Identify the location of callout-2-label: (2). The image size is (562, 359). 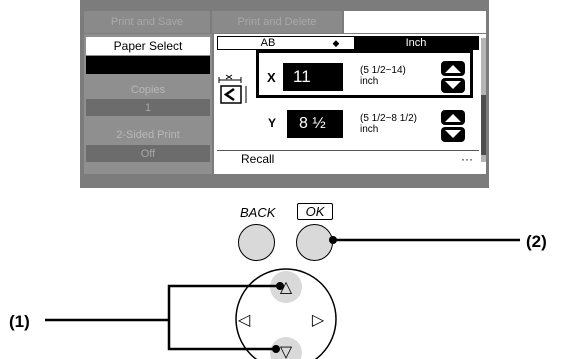
(536, 241).